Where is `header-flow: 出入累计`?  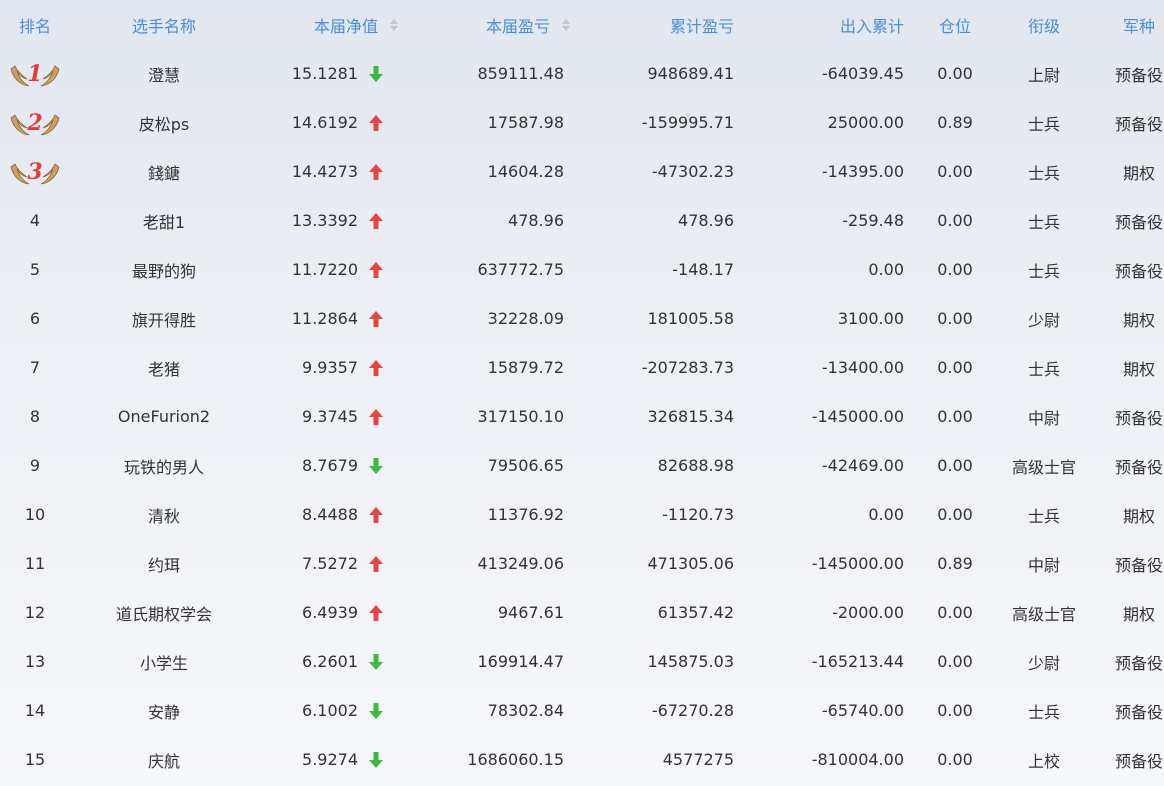 header-flow: 出入累计 is located at coordinates (871, 26).